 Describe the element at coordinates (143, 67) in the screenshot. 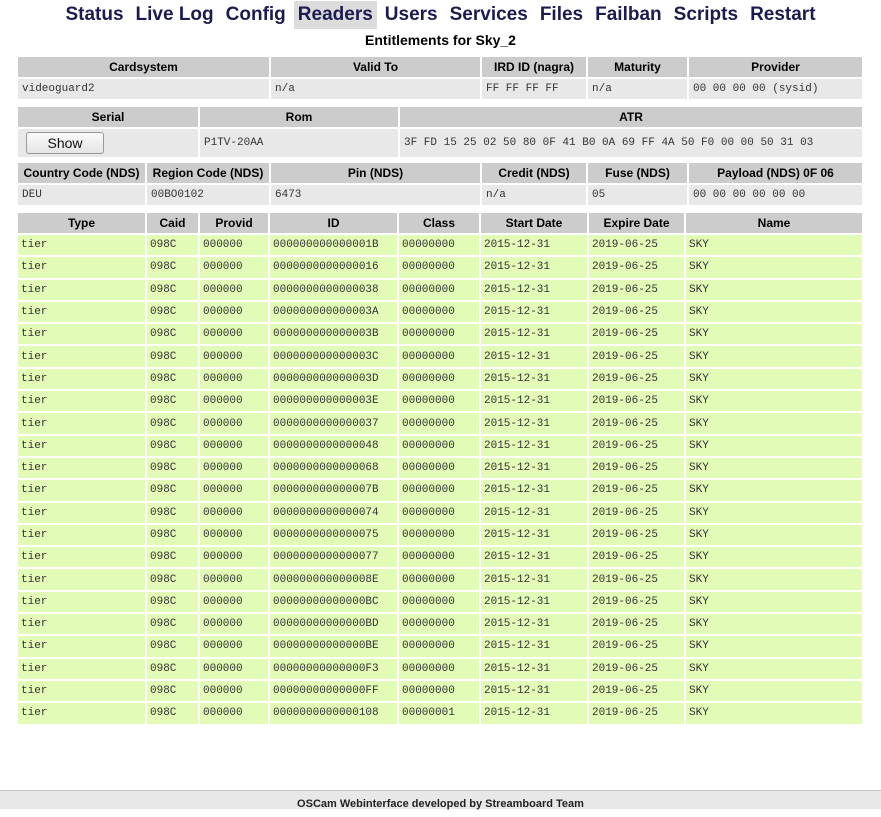

I see `header-cardsystem: Cardsystem` at that location.